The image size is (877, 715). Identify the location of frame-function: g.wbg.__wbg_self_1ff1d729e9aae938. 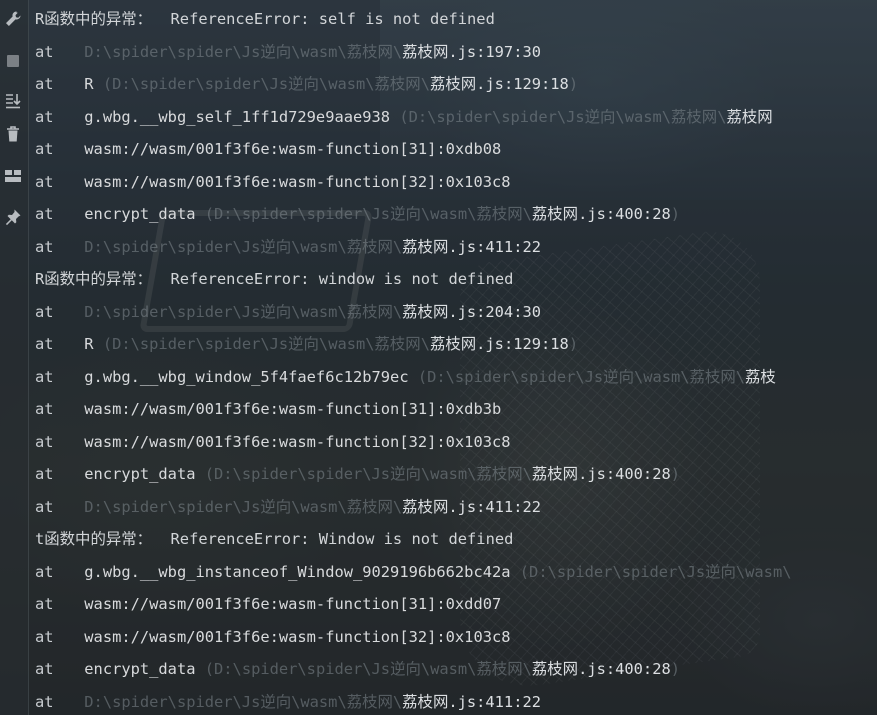
(242, 116).